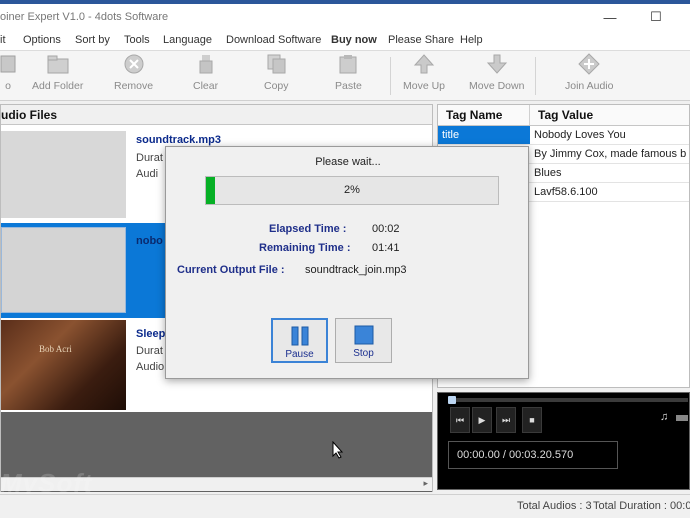  I want to click on move-down-button: Move Down, so click(496, 72).